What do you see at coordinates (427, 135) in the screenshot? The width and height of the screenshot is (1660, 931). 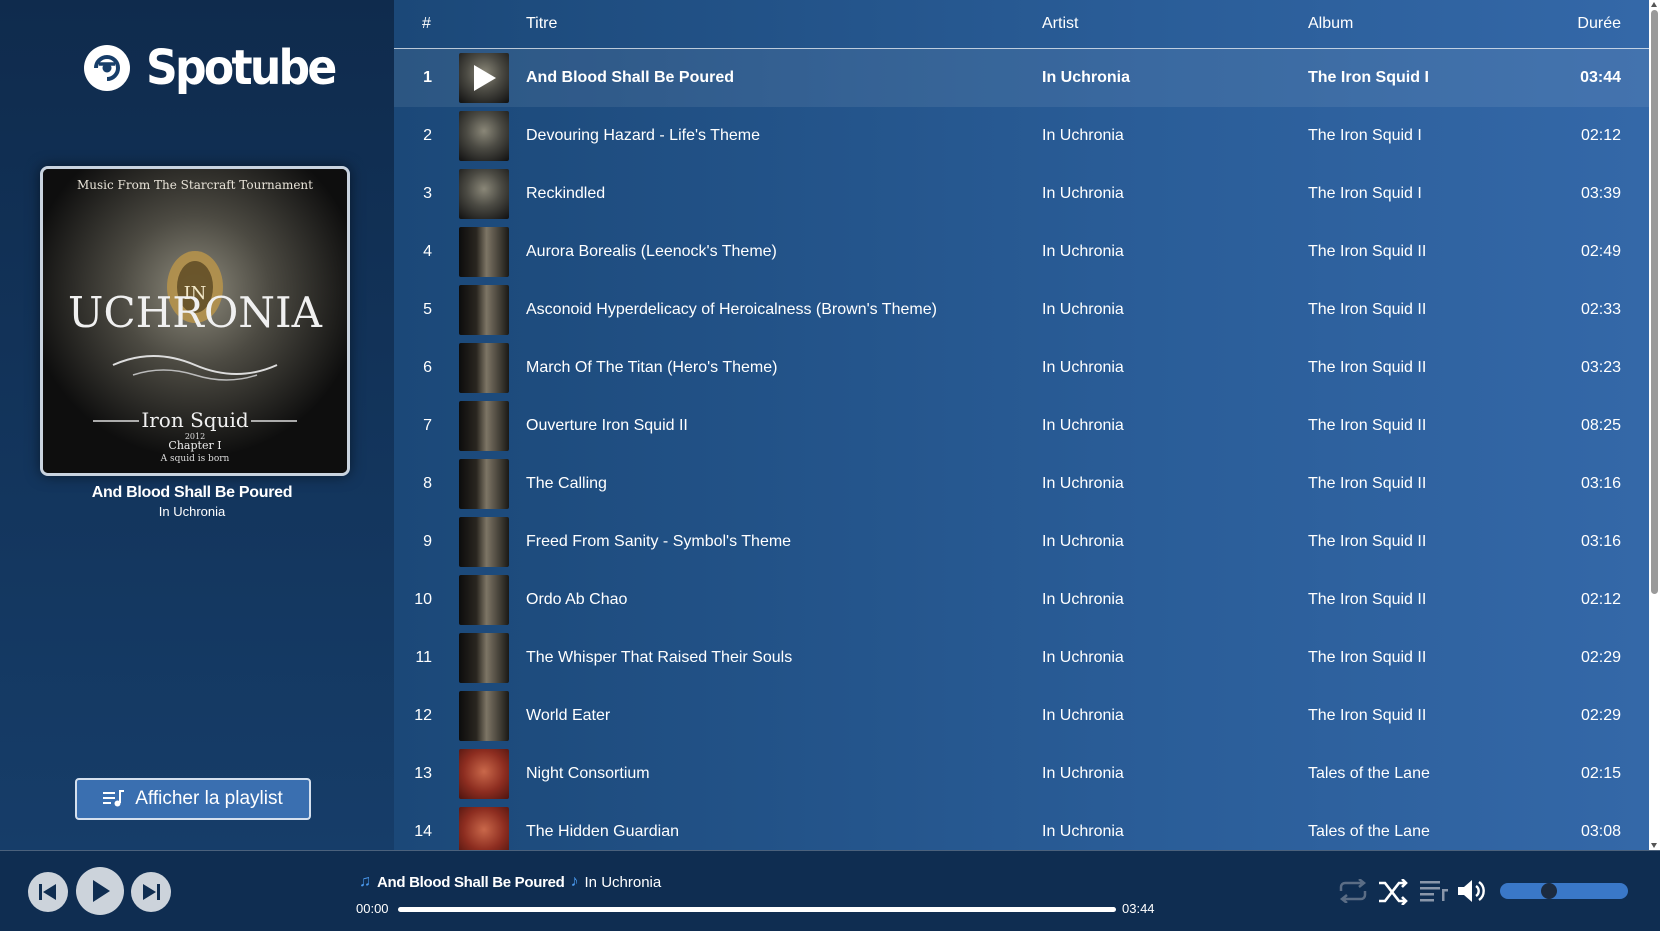 I see `track-number: 2` at bounding box center [427, 135].